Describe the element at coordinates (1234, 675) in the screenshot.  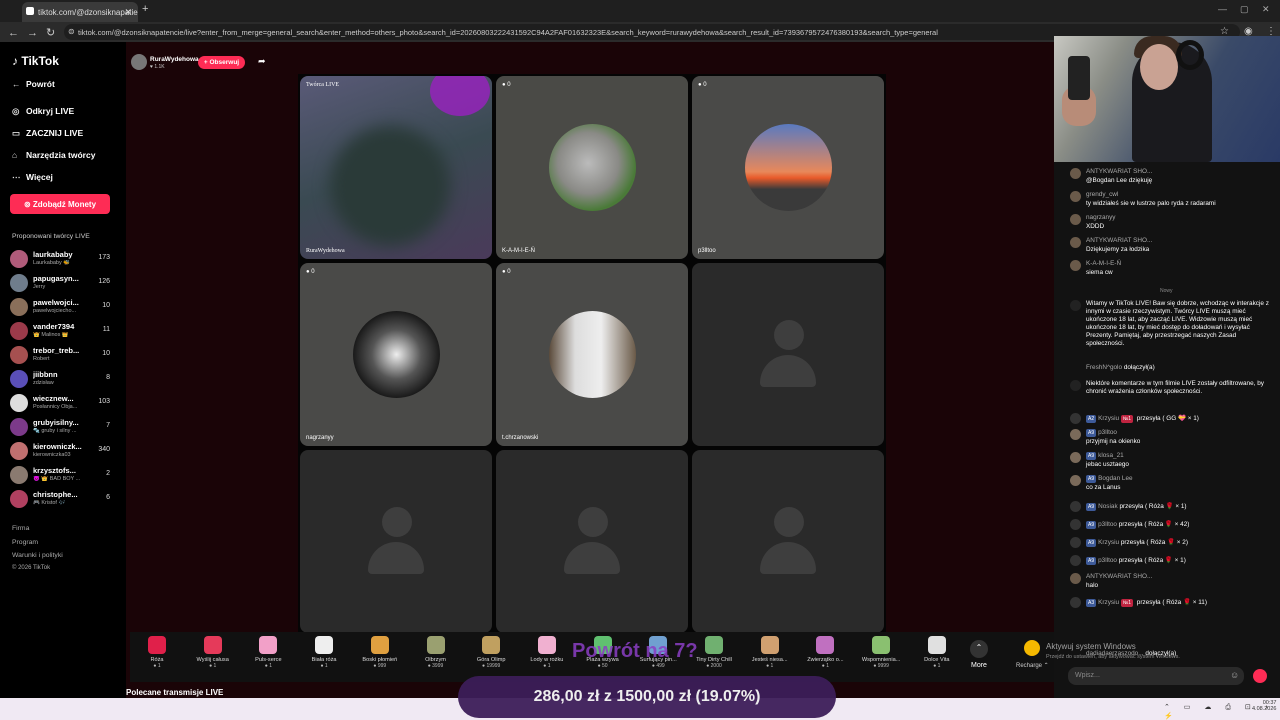
I see `emoji-icon: ☺` at that location.